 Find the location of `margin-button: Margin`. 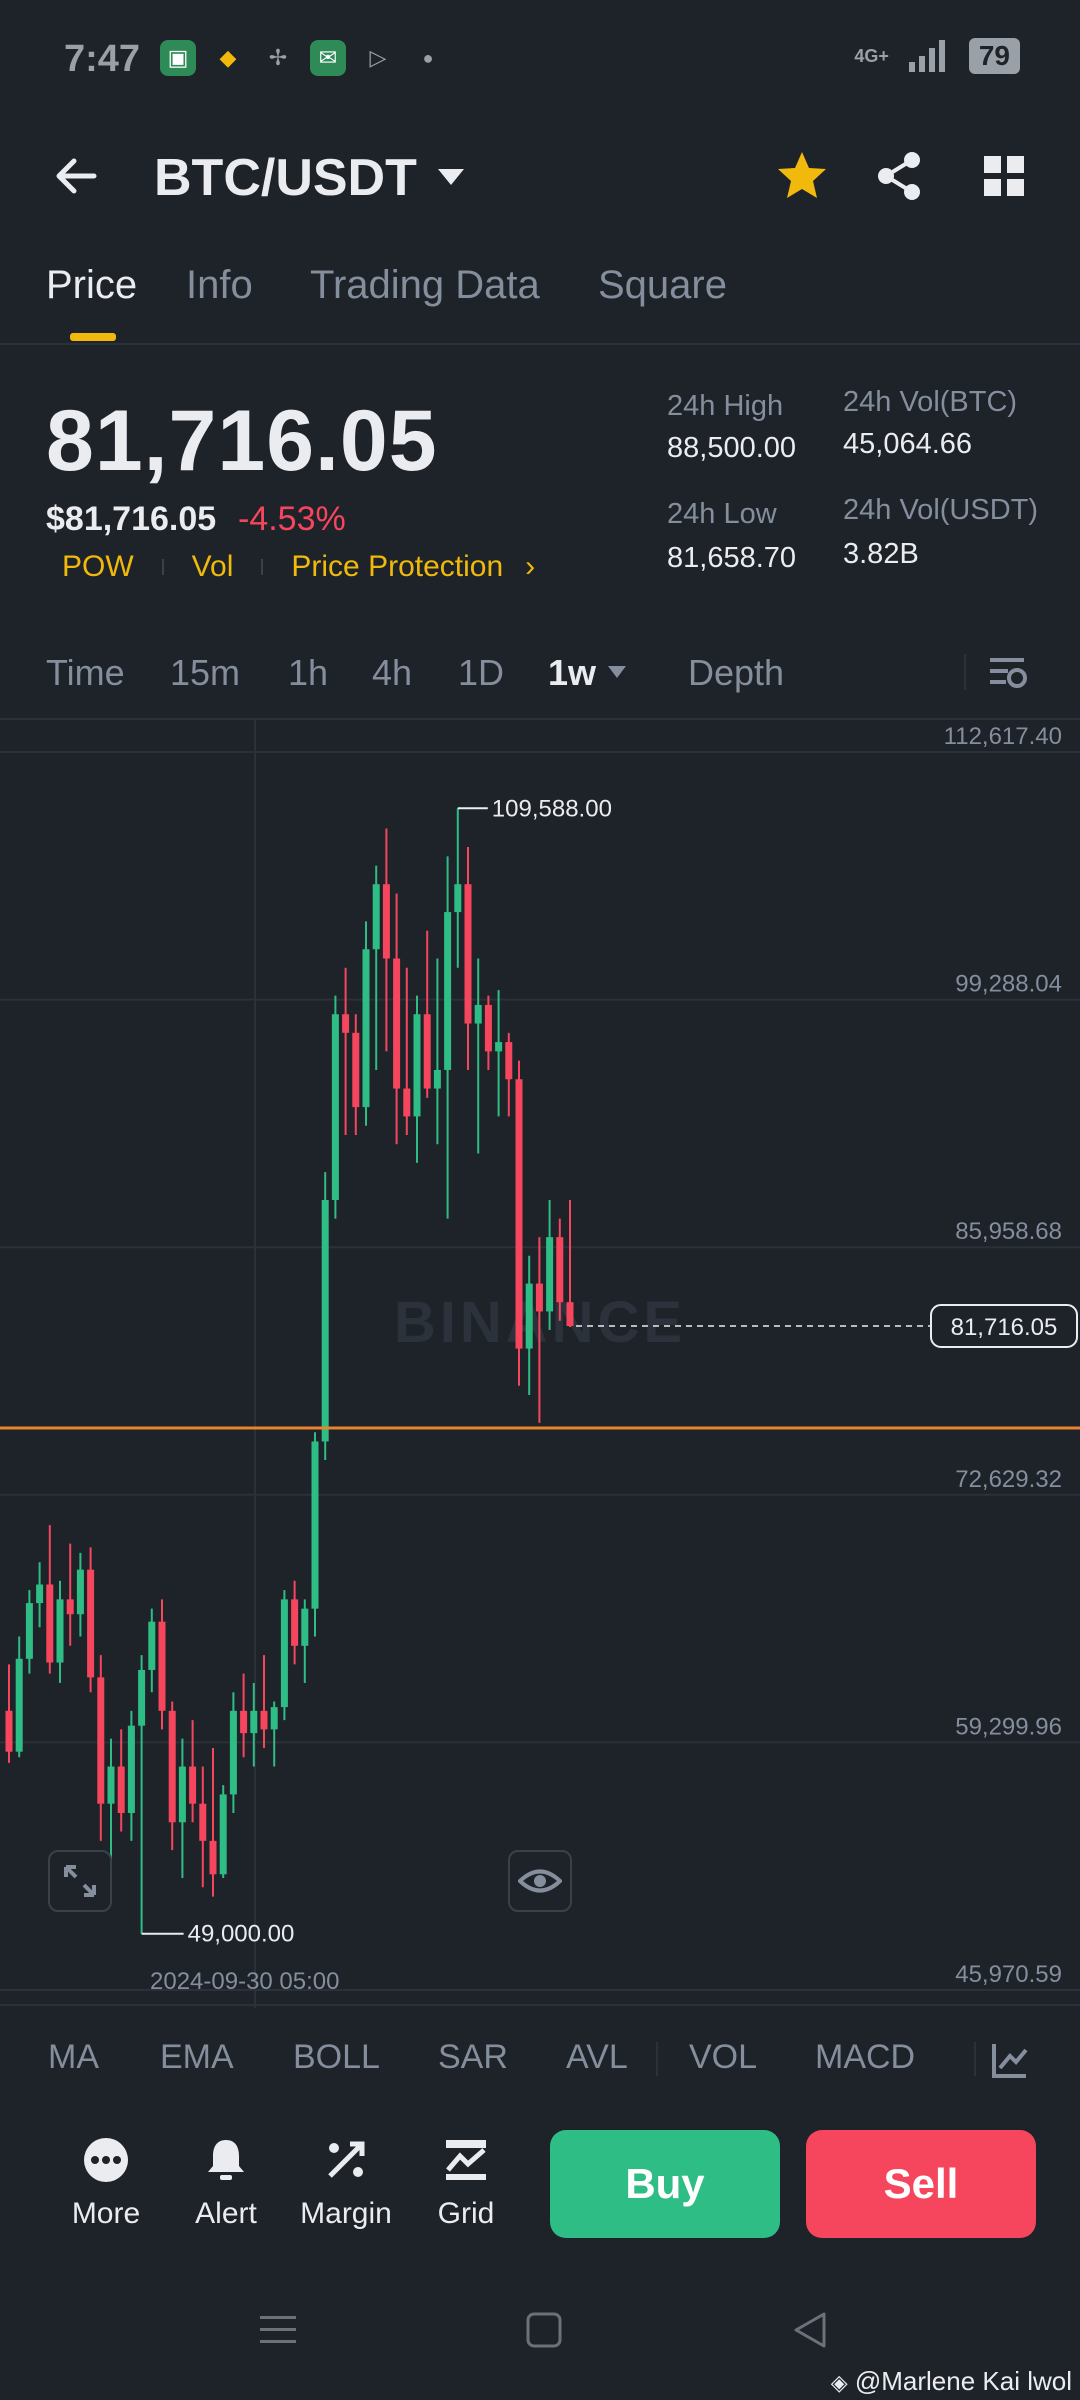

margin-button: Margin is located at coordinates (346, 2183).